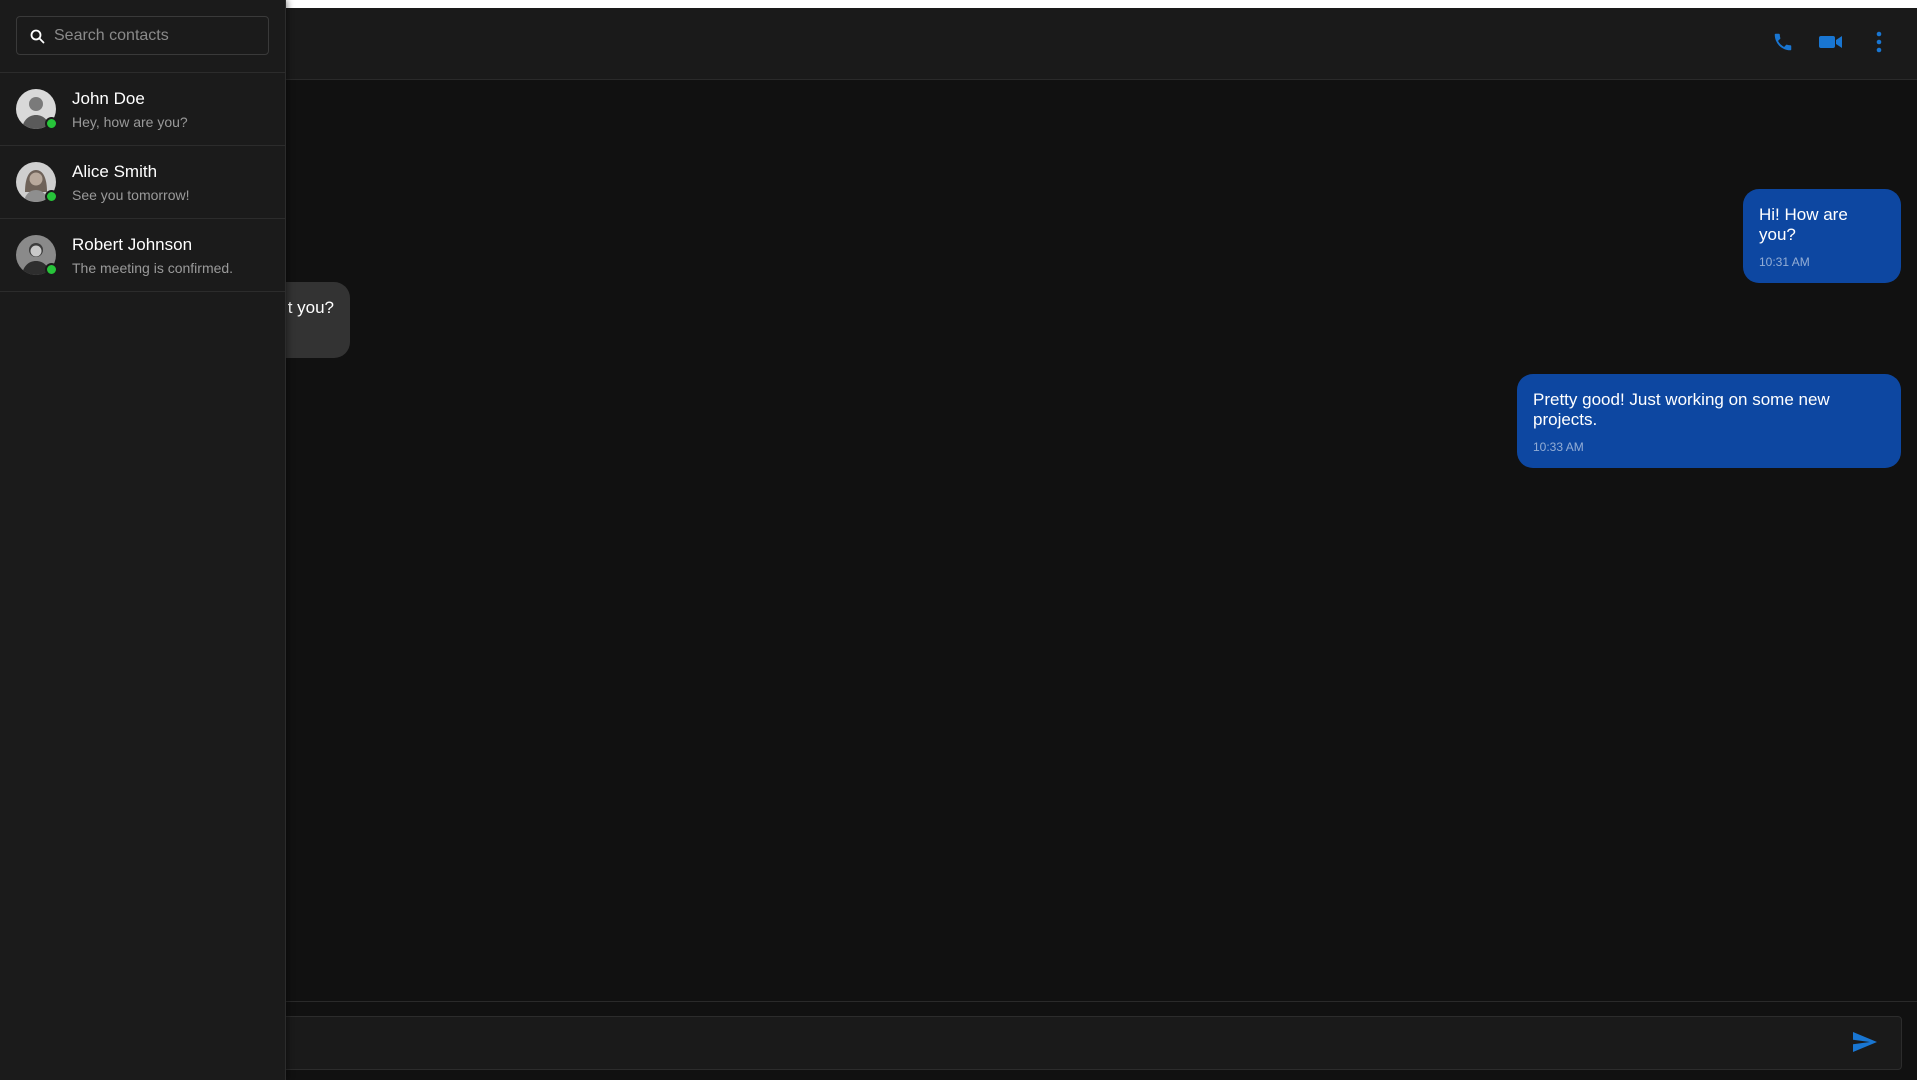 Image resolution: width=1920 pixels, height=1080 pixels. I want to click on header-actions, so click(1831, 44).